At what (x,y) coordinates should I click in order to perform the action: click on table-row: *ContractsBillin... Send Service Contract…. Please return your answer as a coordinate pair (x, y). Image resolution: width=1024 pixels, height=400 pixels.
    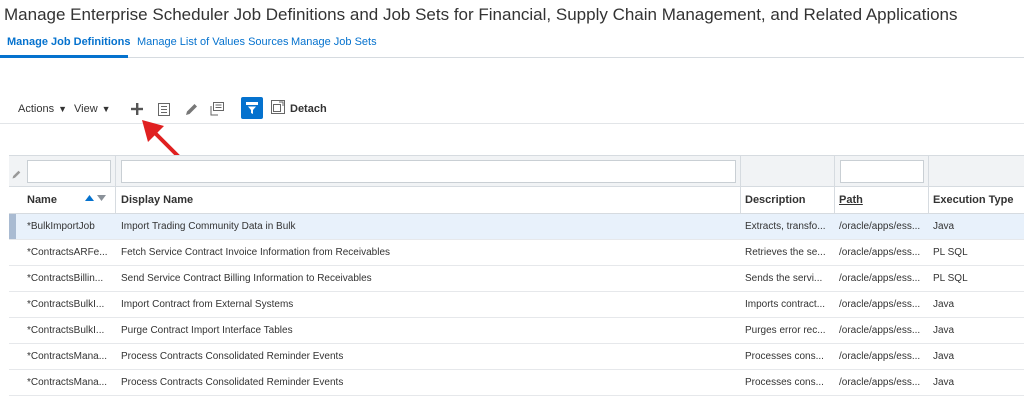
    Looking at the image, I should click on (516, 279).